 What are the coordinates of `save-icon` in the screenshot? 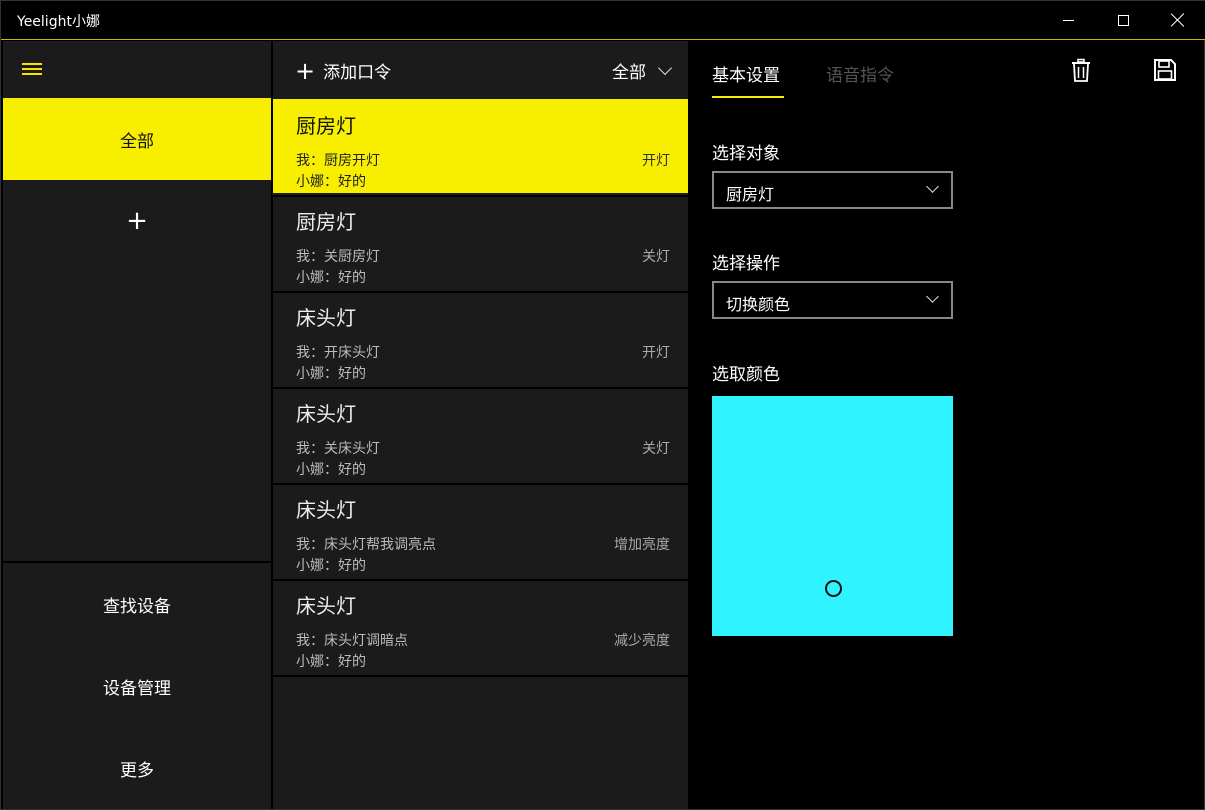 It's located at (1165, 70).